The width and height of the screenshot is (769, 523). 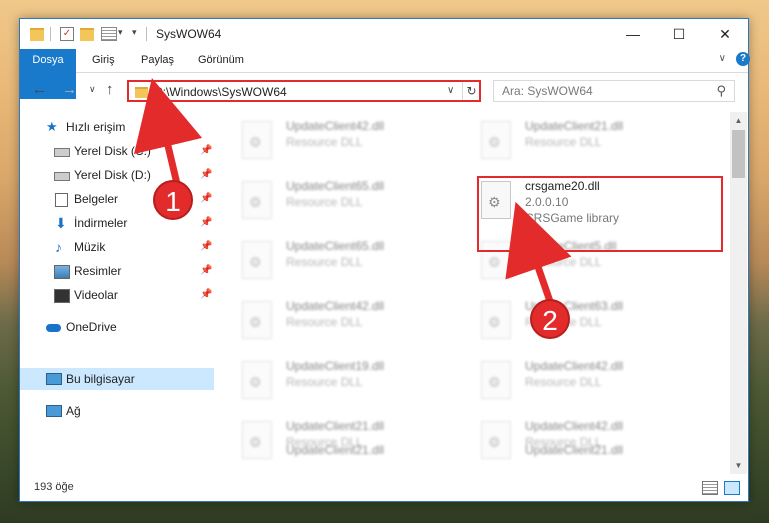 I want to click on chevron-down-icon: ∨, so click(x=450, y=90).